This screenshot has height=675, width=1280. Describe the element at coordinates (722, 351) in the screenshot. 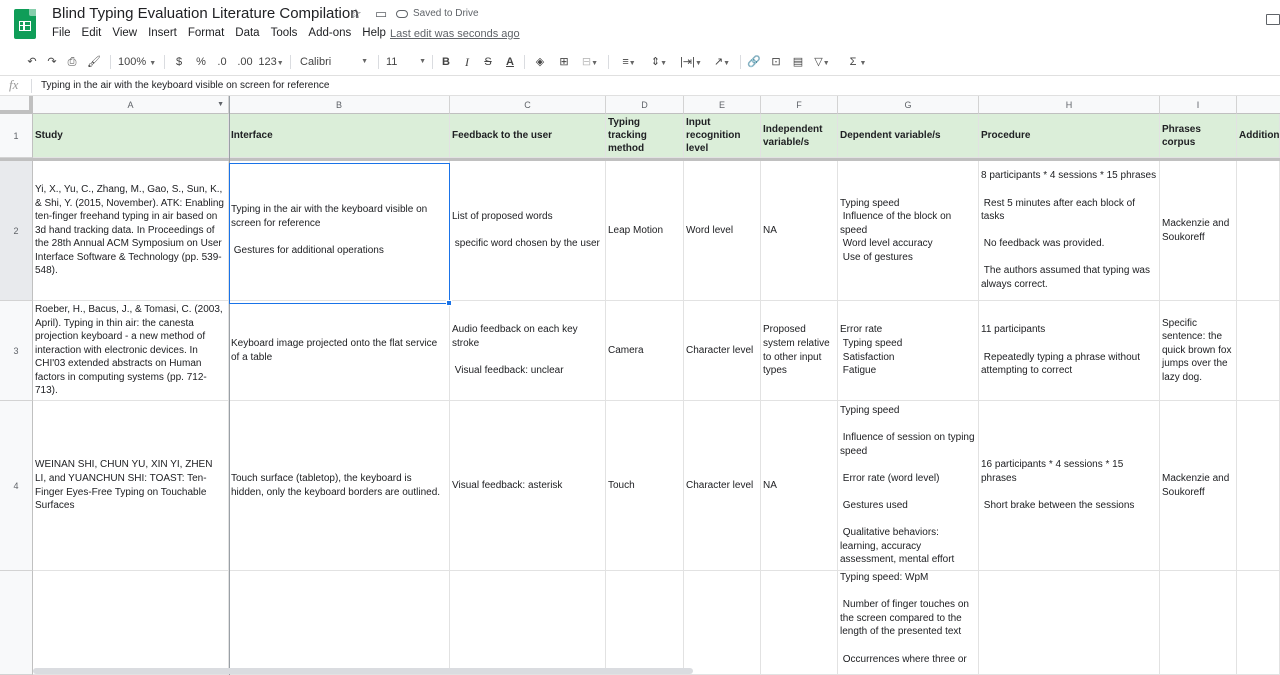

I see `cell-e3: Character level` at that location.